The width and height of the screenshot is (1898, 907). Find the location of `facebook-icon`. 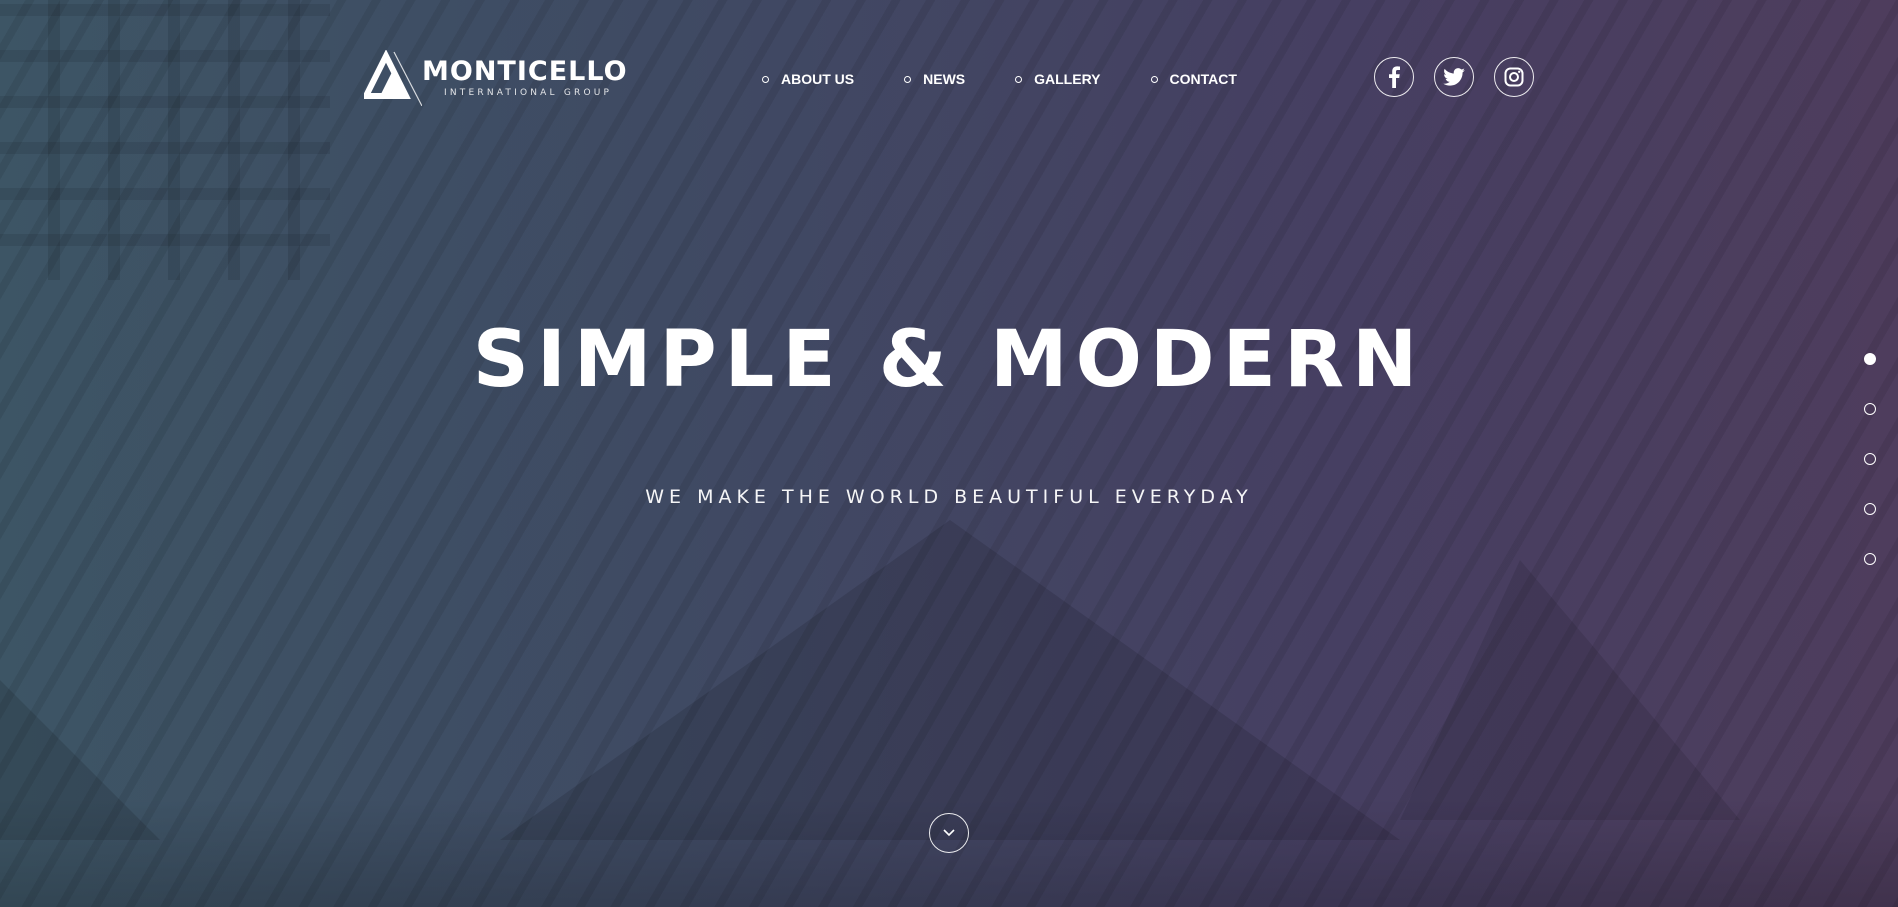

facebook-icon is located at coordinates (1394, 77).